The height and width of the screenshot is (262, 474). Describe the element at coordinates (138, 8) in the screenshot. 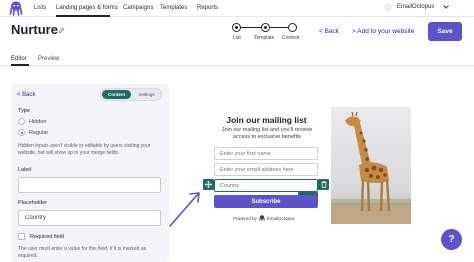

I see `nav-item-campaigns: Campaigns` at that location.